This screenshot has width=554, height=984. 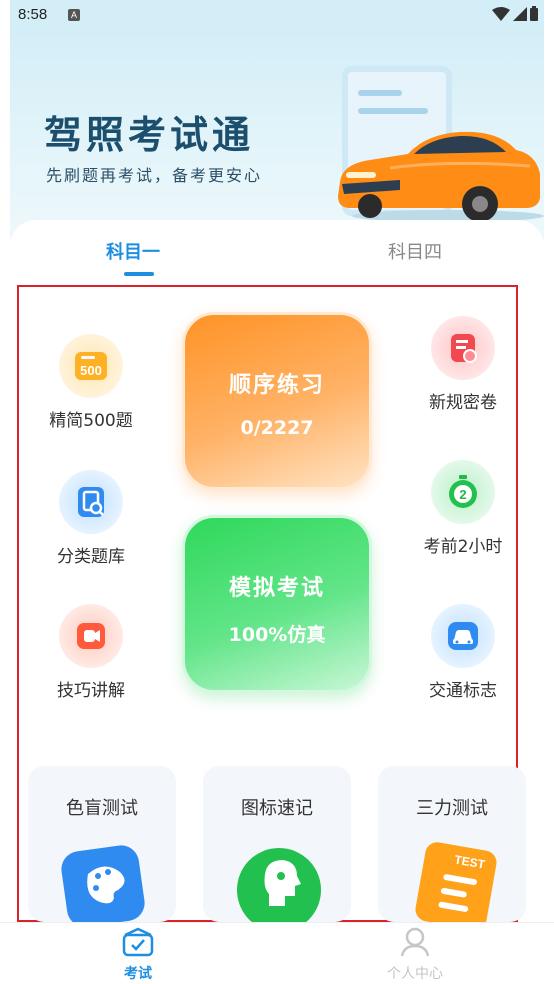 I want to click on car-illustration, so click(x=441, y=176).